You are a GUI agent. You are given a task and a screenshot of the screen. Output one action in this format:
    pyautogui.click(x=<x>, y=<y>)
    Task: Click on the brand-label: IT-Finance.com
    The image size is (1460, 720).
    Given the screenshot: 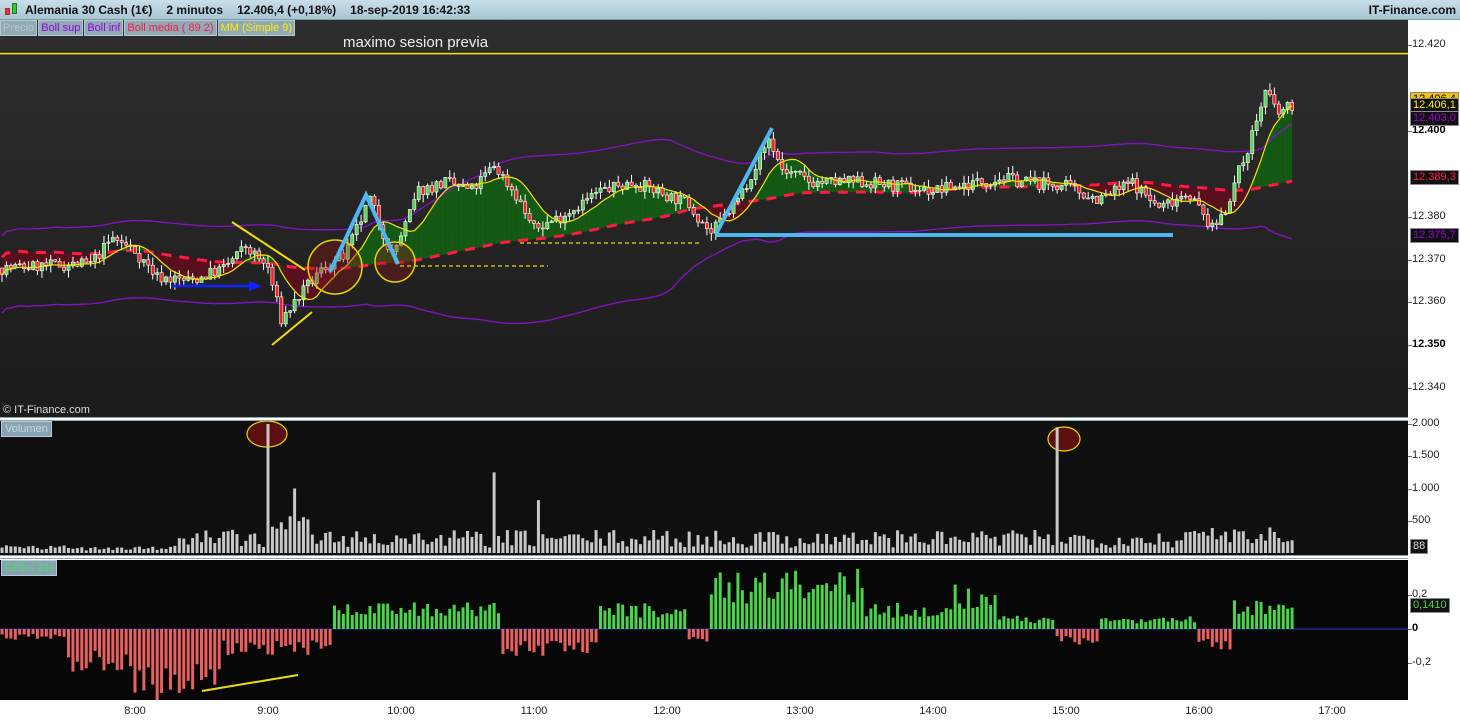 What is the action you would take?
    pyautogui.click(x=1412, y=10)
    